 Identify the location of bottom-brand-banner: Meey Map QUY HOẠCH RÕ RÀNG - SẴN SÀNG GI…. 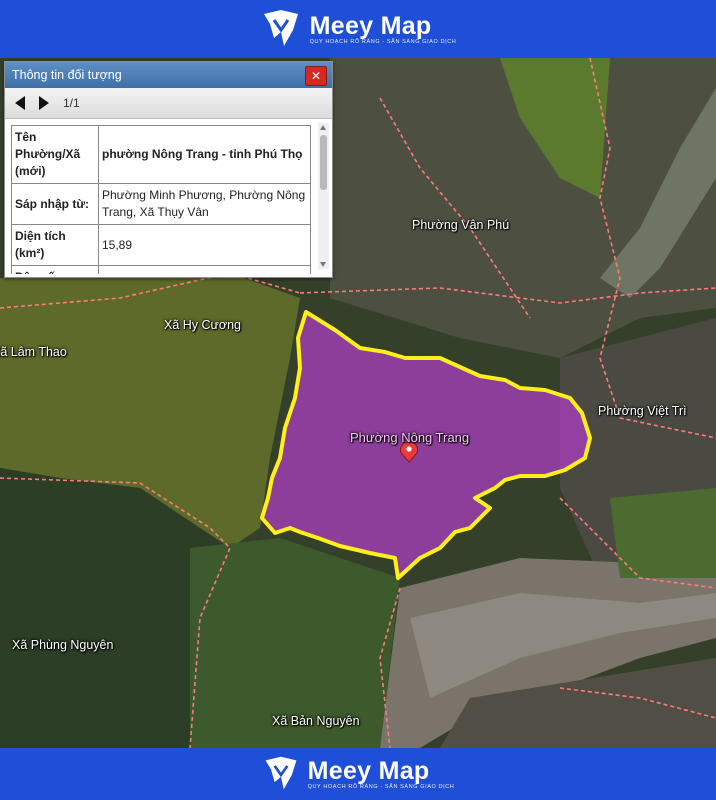
(358, 774).